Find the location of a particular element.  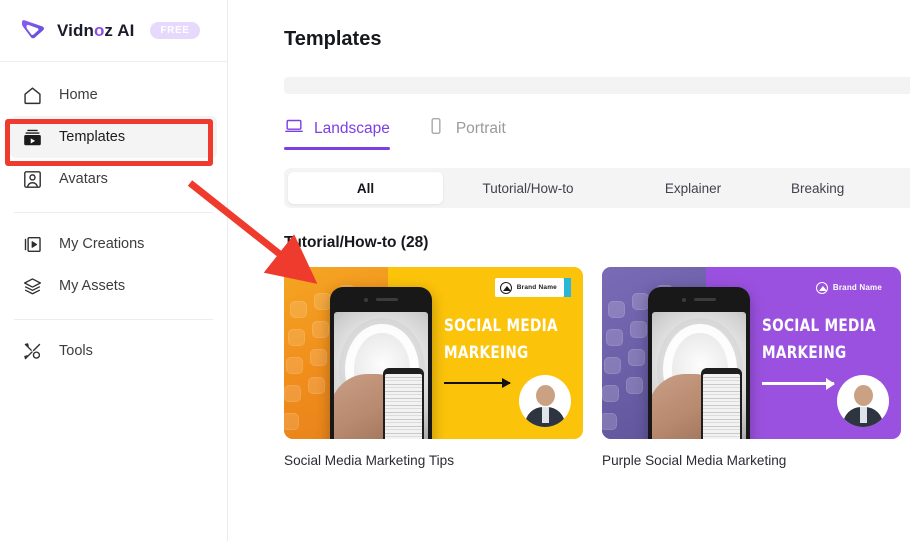

brand-header: Vidnoz AI FREE is located at coordinates (113, 31).